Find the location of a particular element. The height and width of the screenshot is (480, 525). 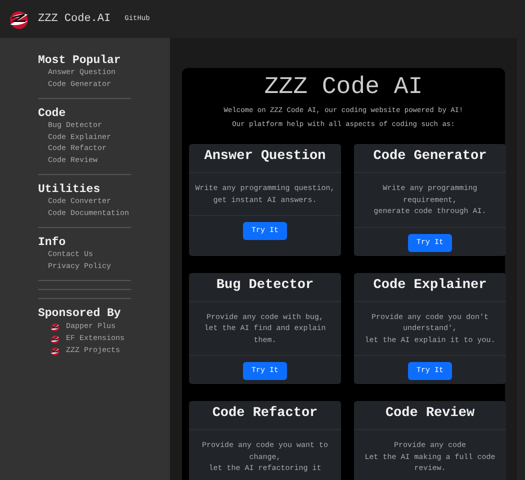

section-title: Code is located at coordinates (52, 113).